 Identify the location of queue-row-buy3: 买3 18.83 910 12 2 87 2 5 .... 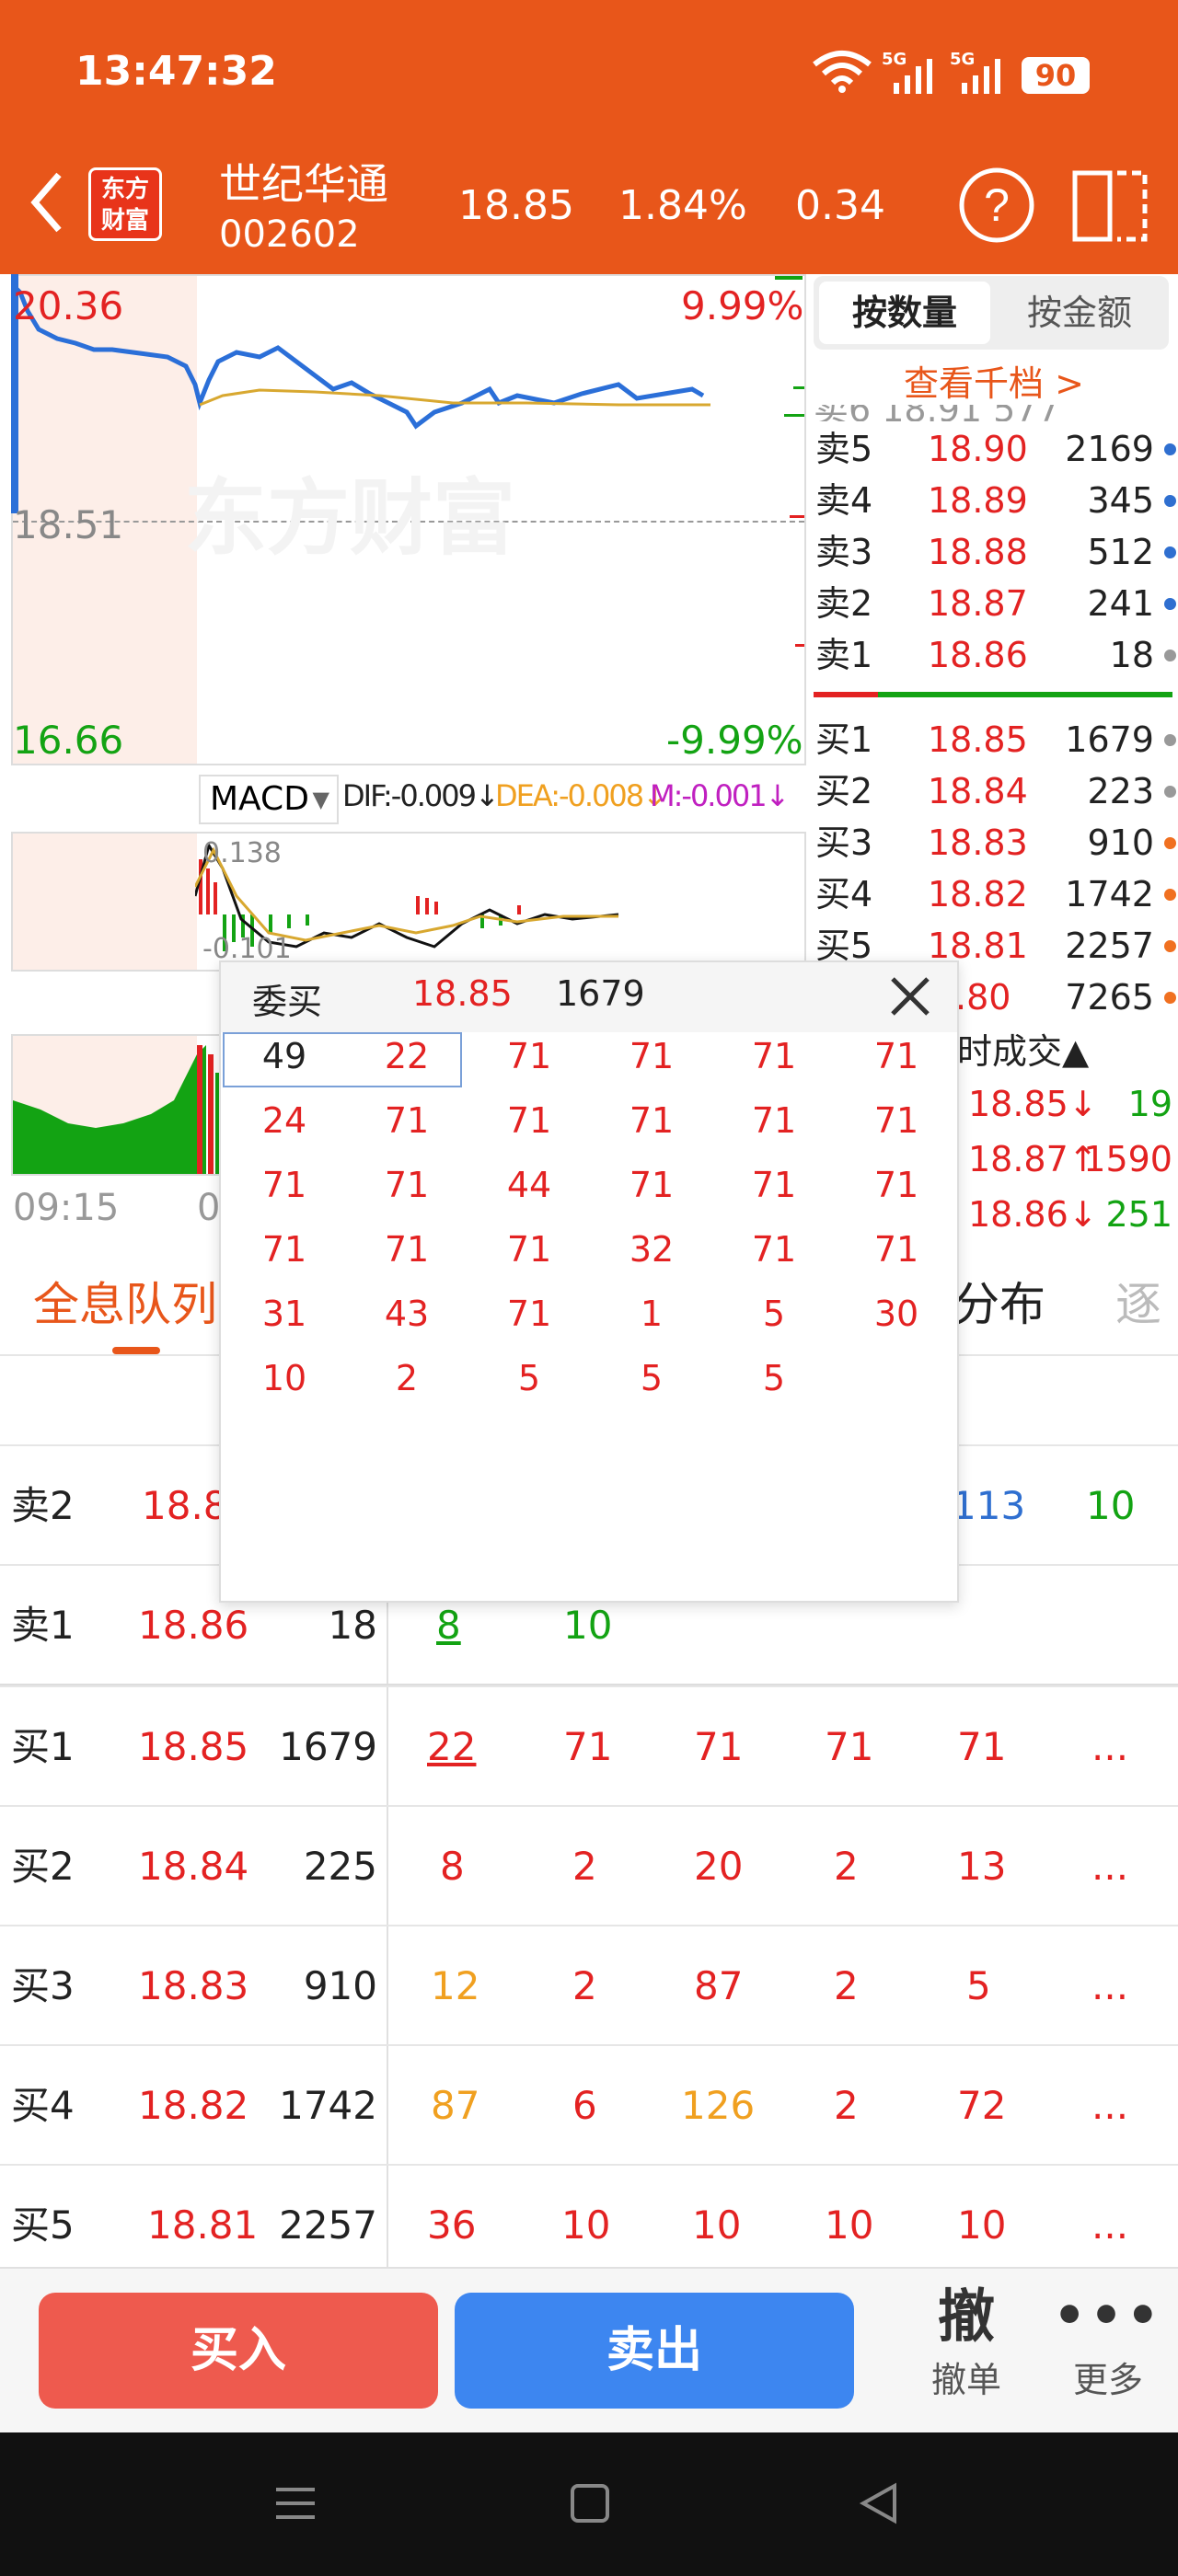
(589, 1984).